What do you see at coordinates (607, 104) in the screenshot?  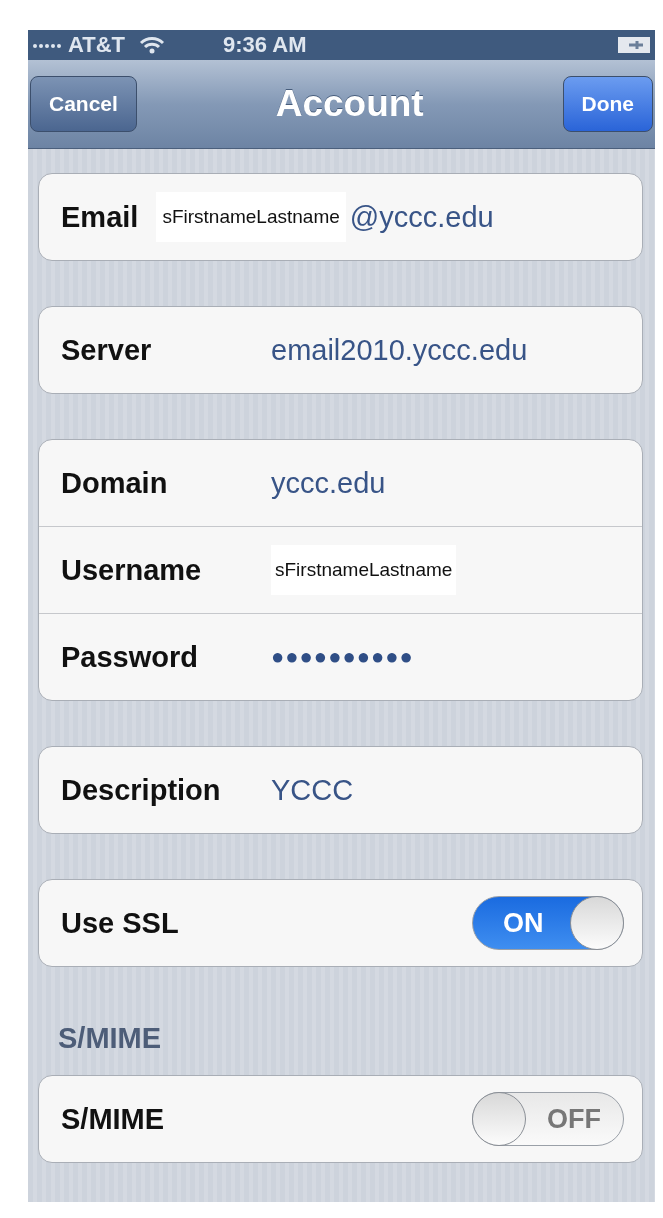 I see `done-button: Done` at bounding box center [607, 104].